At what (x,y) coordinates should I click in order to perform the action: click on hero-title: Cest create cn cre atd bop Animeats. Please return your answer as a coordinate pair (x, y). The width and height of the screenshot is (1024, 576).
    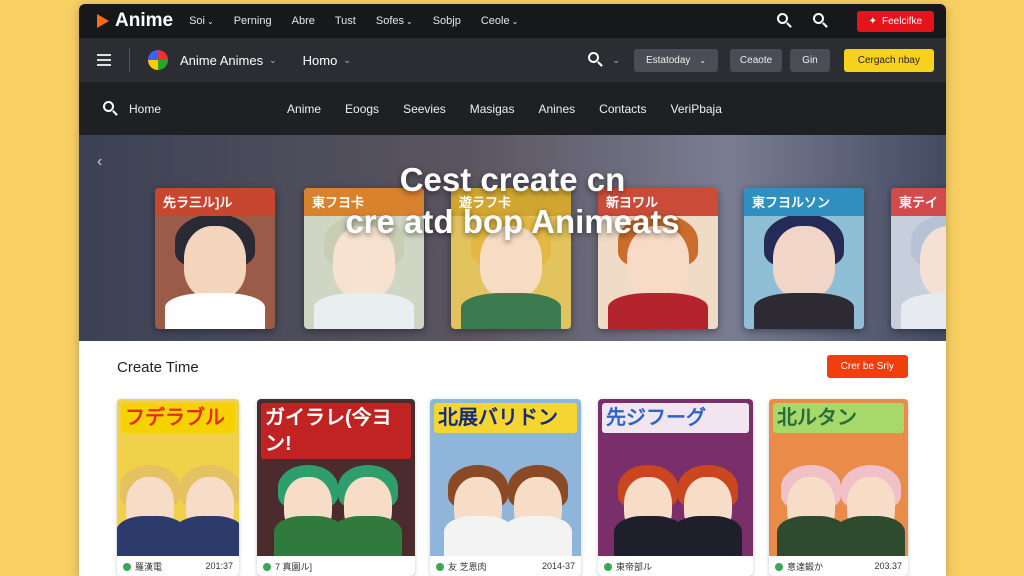
    Looking at the image, I should click on (512, 201).